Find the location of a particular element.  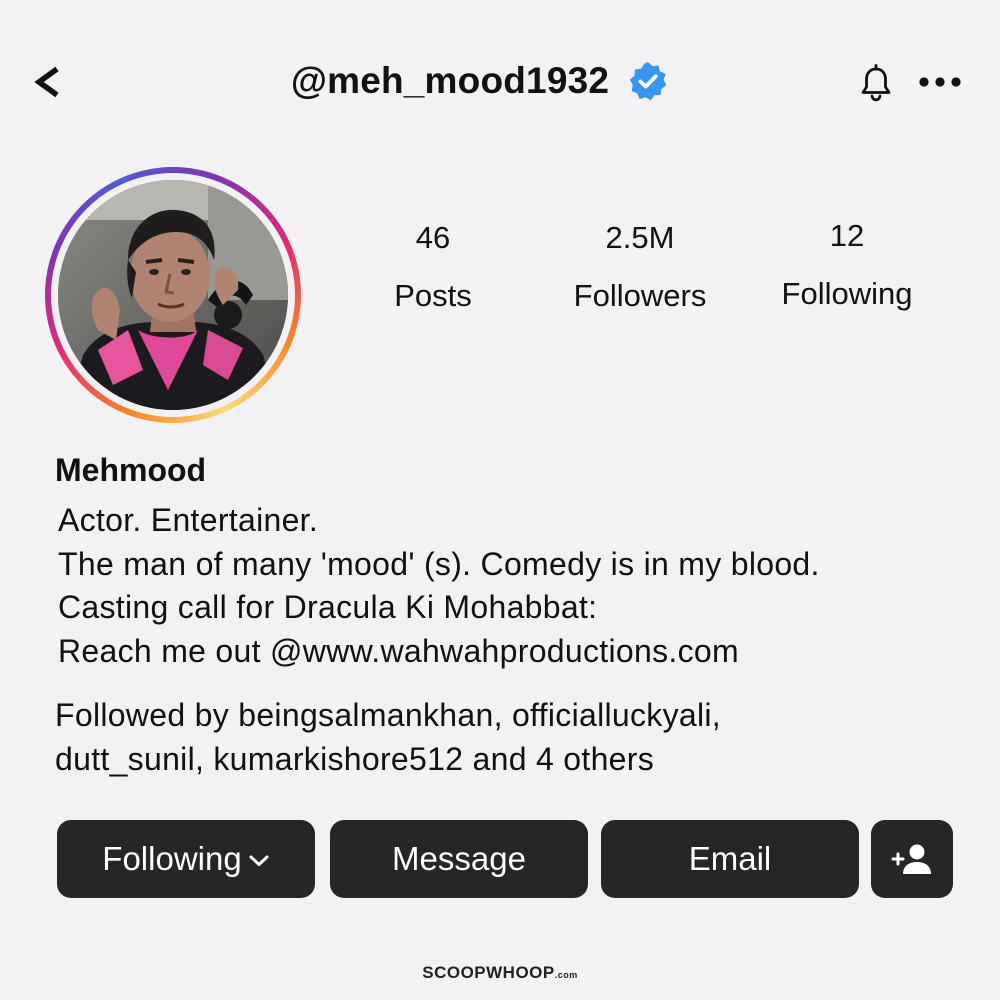

email-button: Email is located at coordinates (730, 859).